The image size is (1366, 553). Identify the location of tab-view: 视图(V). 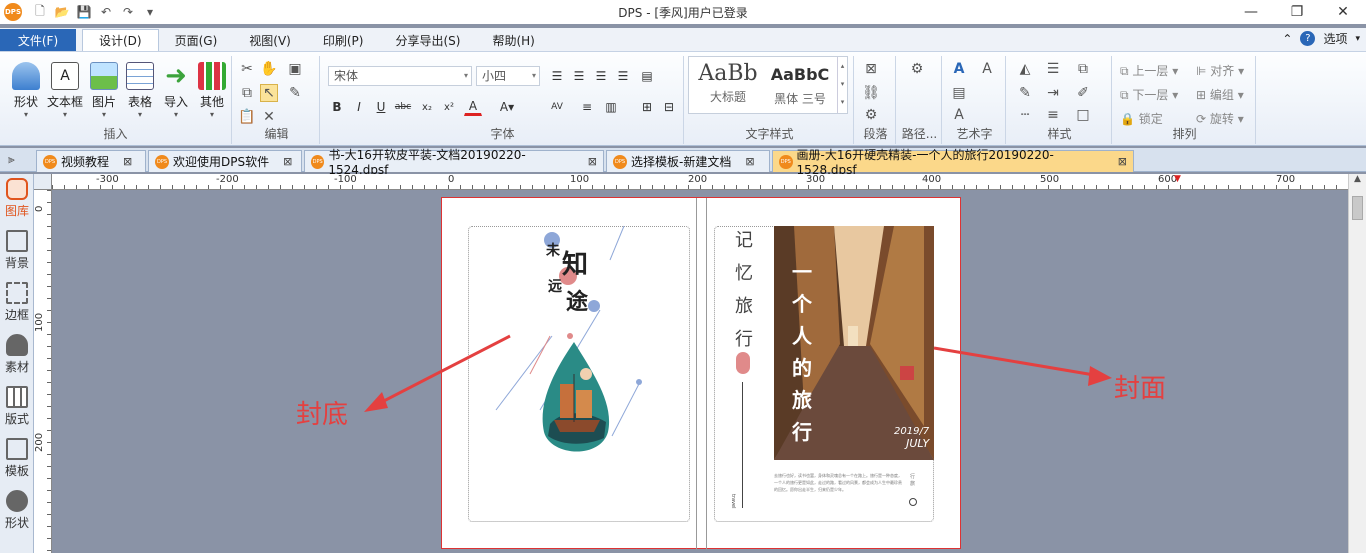
(270, 40).